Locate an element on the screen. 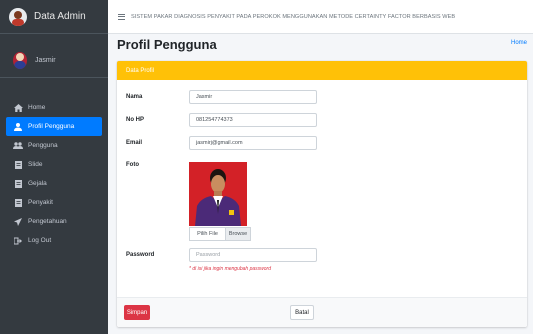 This screenshot has width=533, height=334. brand-name: Data Admin is located at coordinates (60, 16).